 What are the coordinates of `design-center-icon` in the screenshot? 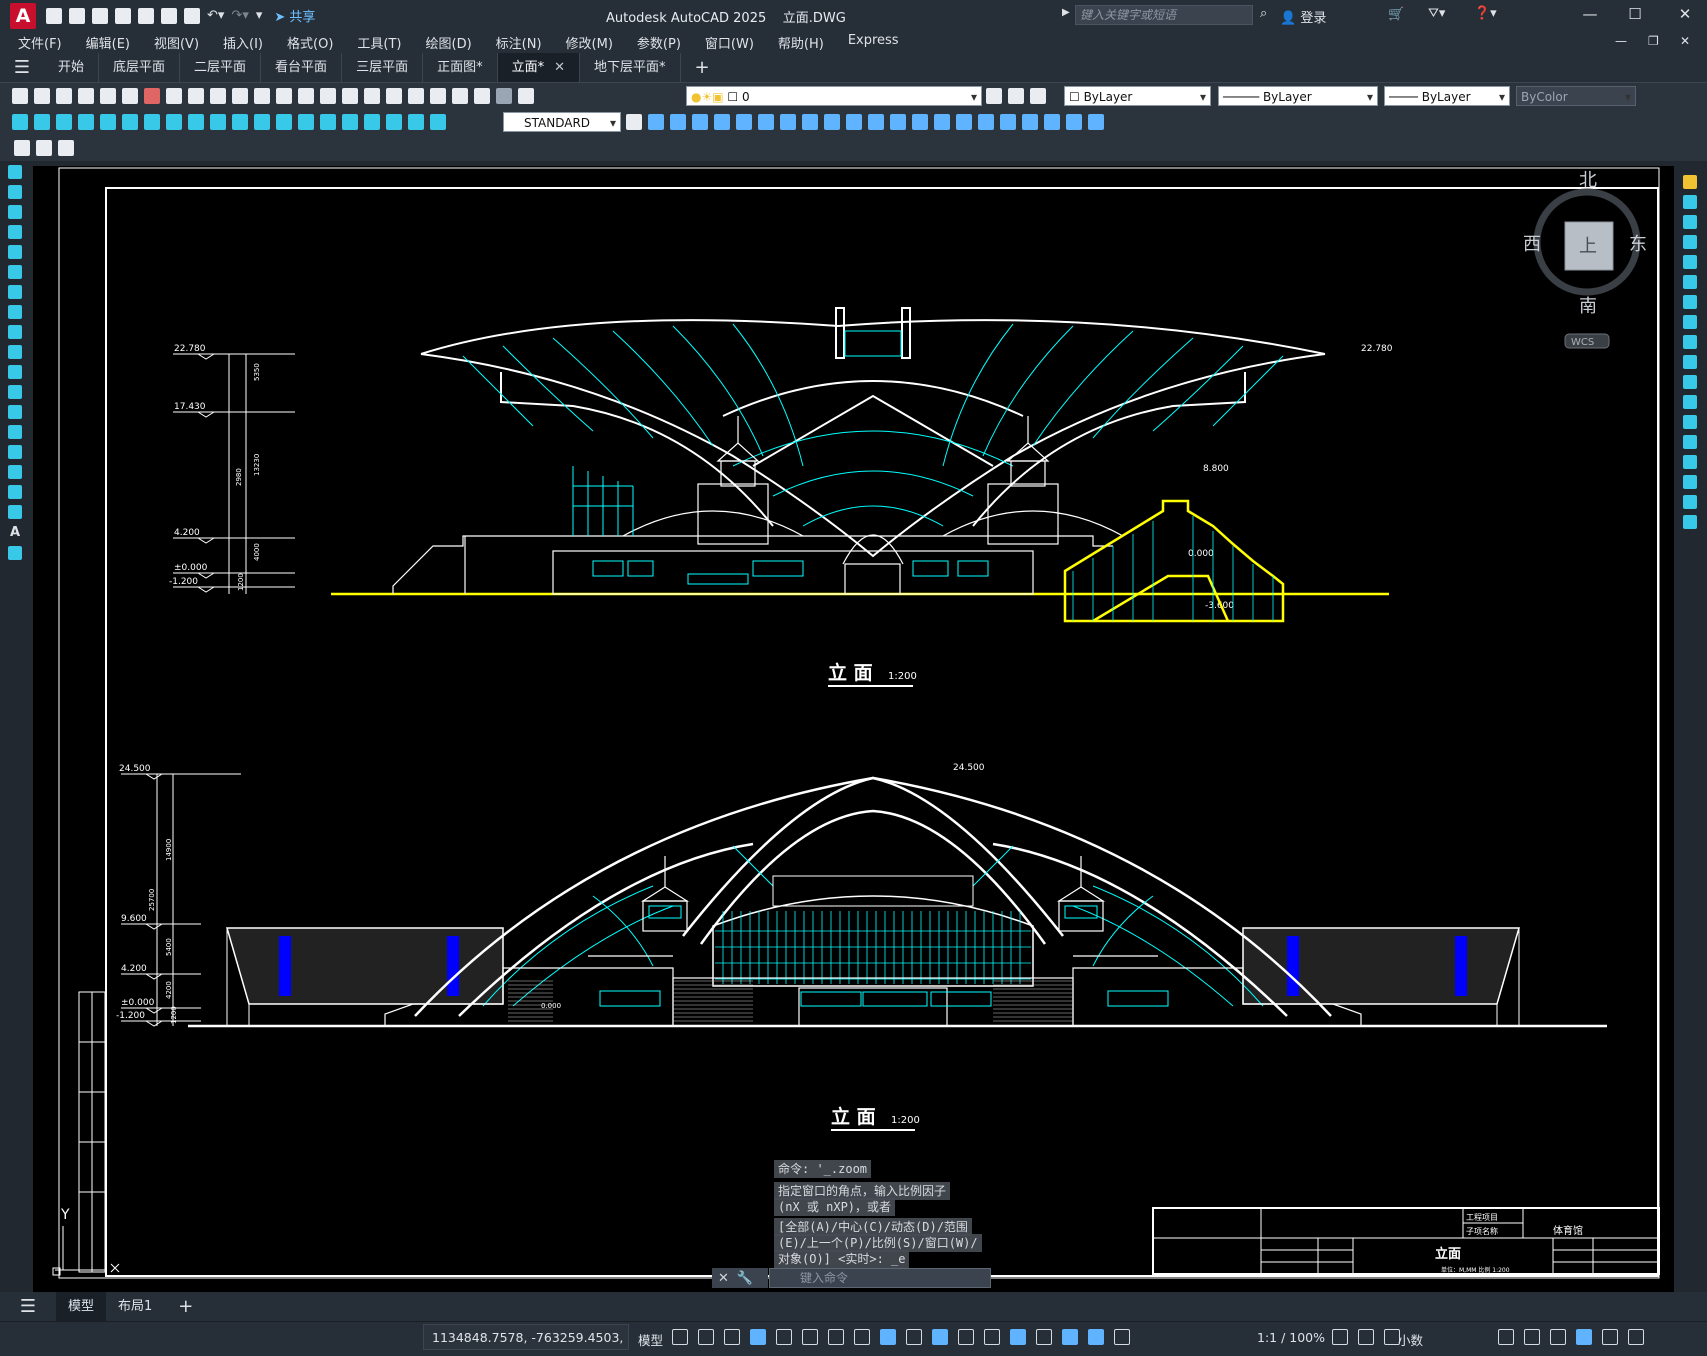 It's located at (416, 96).